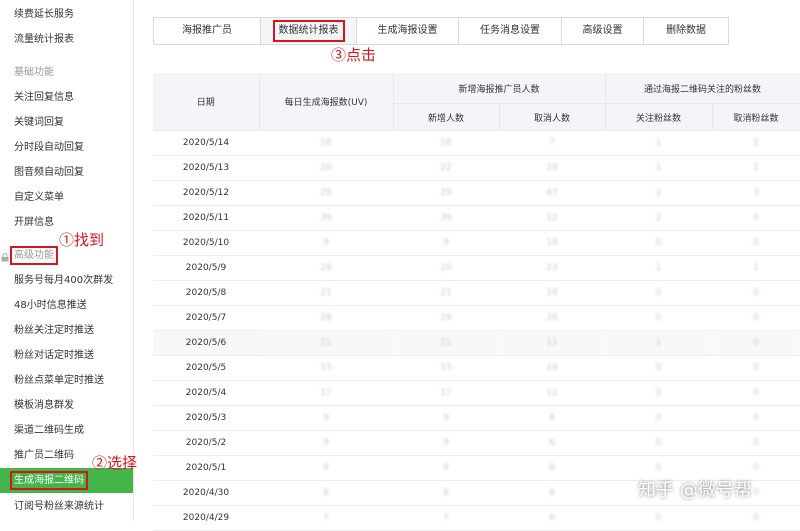  Describe the element at coordinates (66, 380) in the screenshot. I see `sidebar-item-menu-push: 粉丝点菜单定时推送` at that location.